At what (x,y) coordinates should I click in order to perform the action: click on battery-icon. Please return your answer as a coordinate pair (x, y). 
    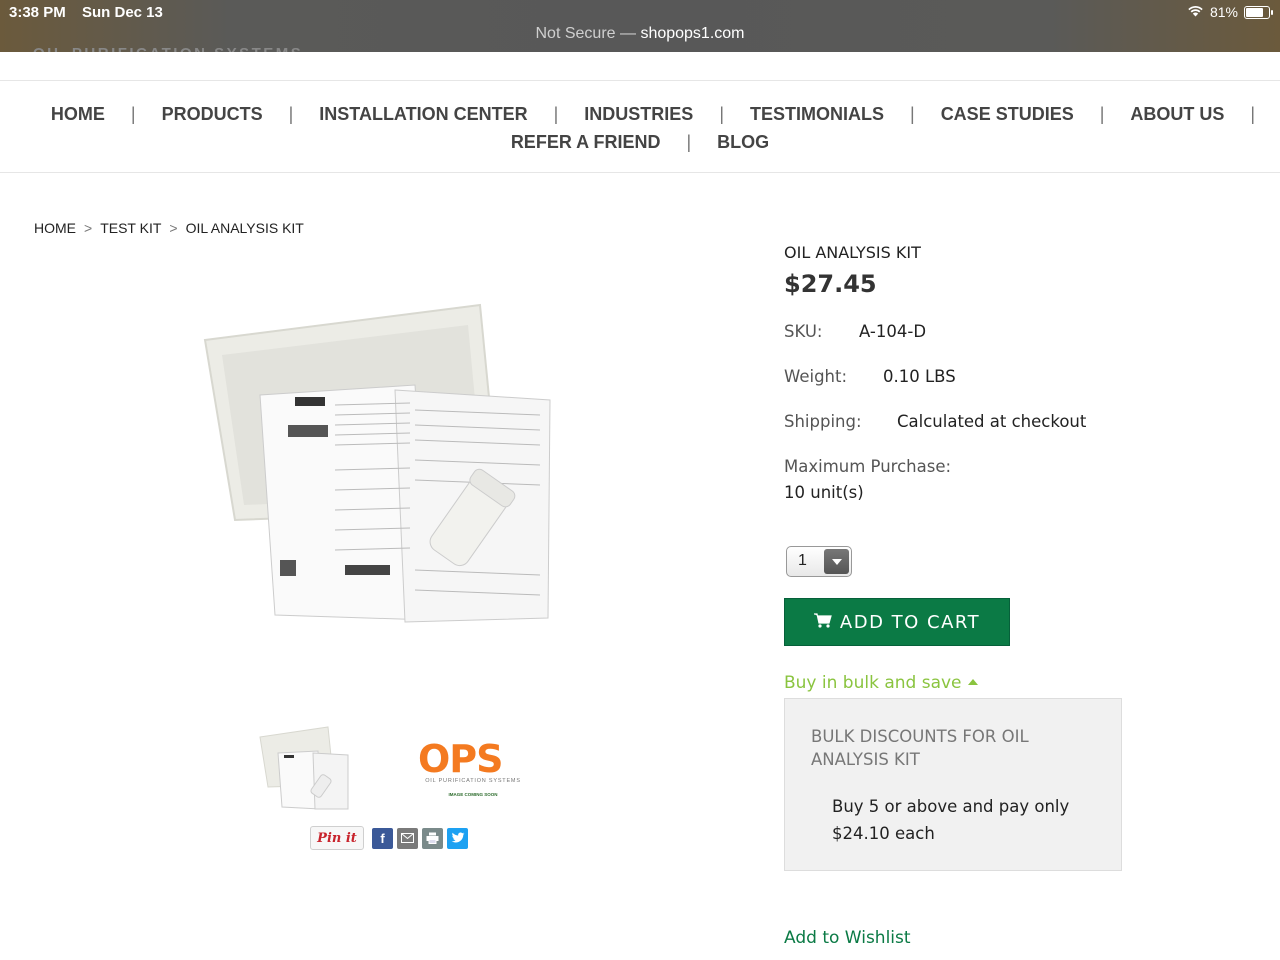
    Looking at the image, I should click on (1258, 12).